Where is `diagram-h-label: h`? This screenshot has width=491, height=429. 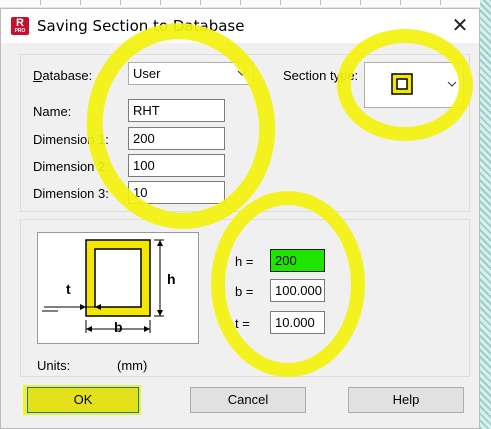
diagram-h-label: h is located at coordinates (171, 279).